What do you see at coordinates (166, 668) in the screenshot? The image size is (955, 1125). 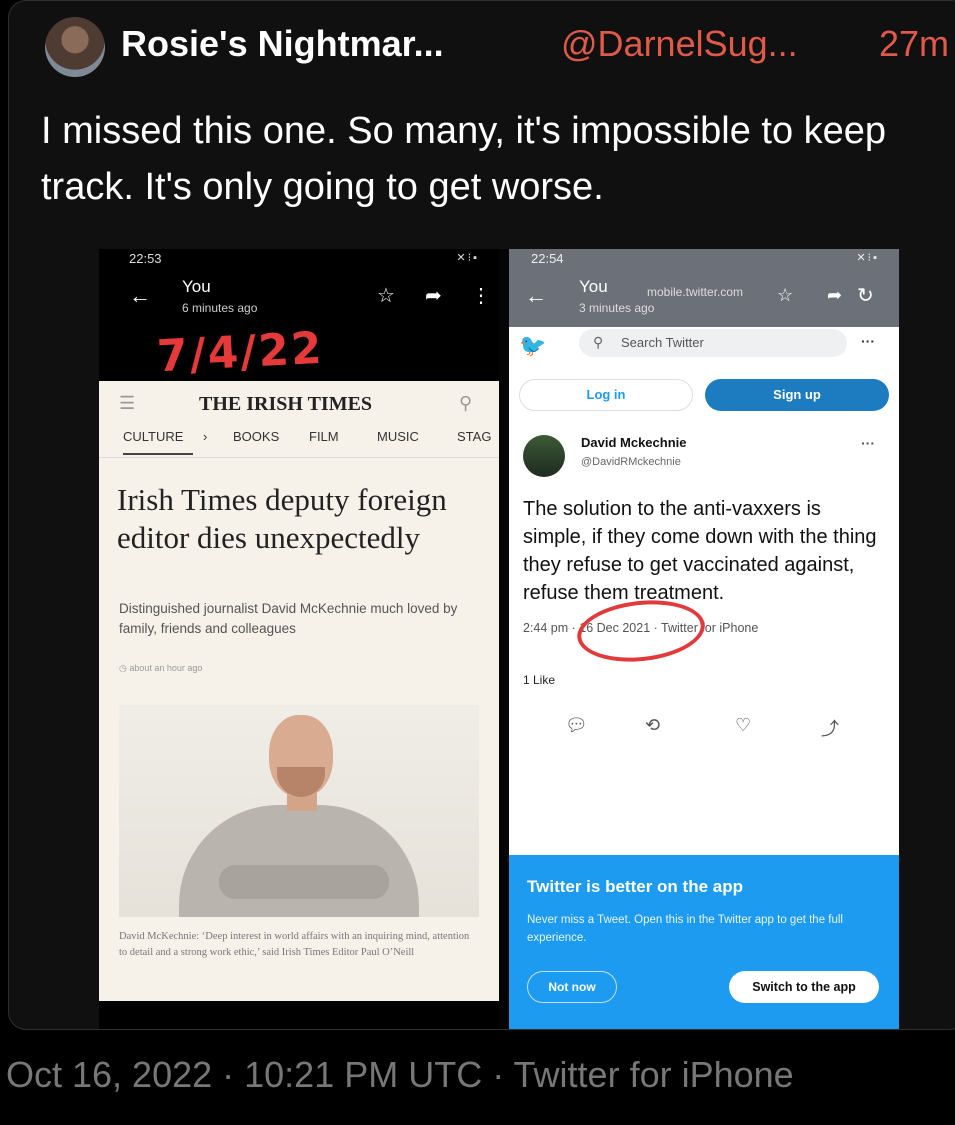 I see `timestamp-text: about an hour ago` at bounding box center [166, 668].